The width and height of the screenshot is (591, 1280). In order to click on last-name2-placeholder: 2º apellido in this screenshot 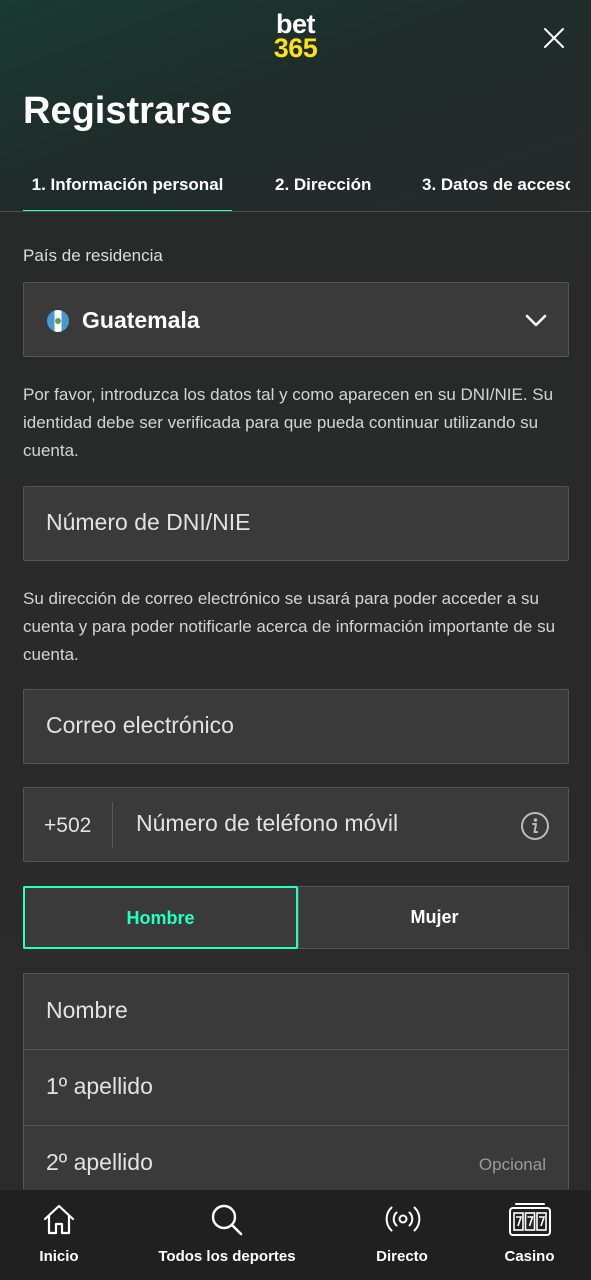, I will do `click(99, 1162)`.